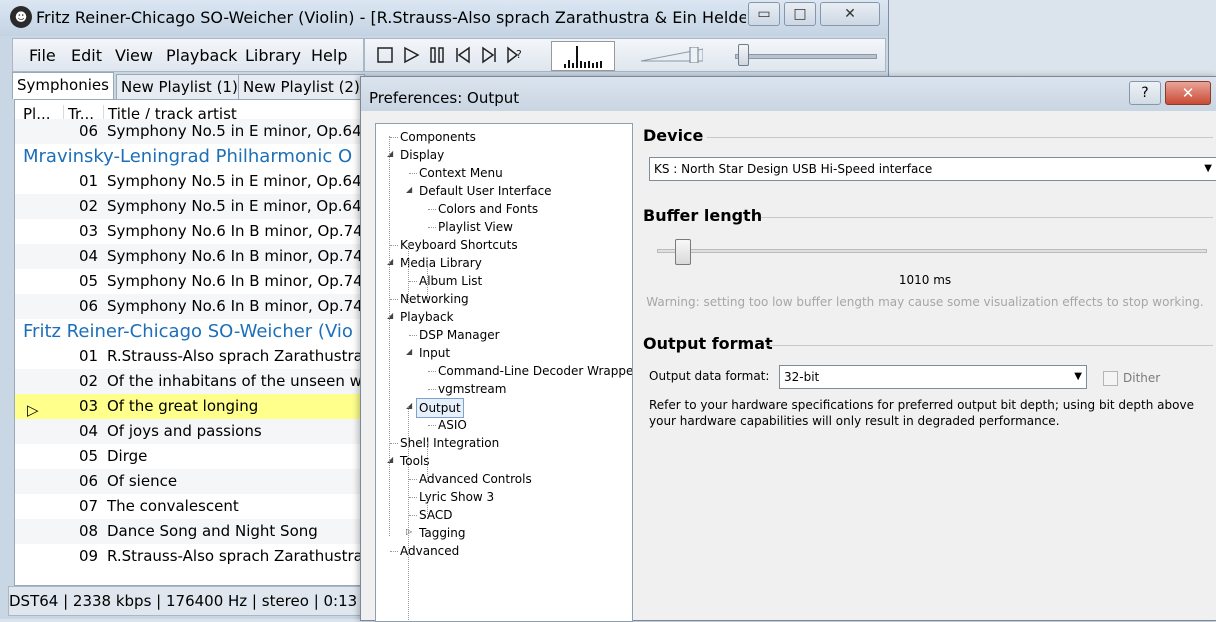  What do you see at coordinates (932, 251) in the screenshot?
I see `buffer-slider` at bounding box center [932, 251].